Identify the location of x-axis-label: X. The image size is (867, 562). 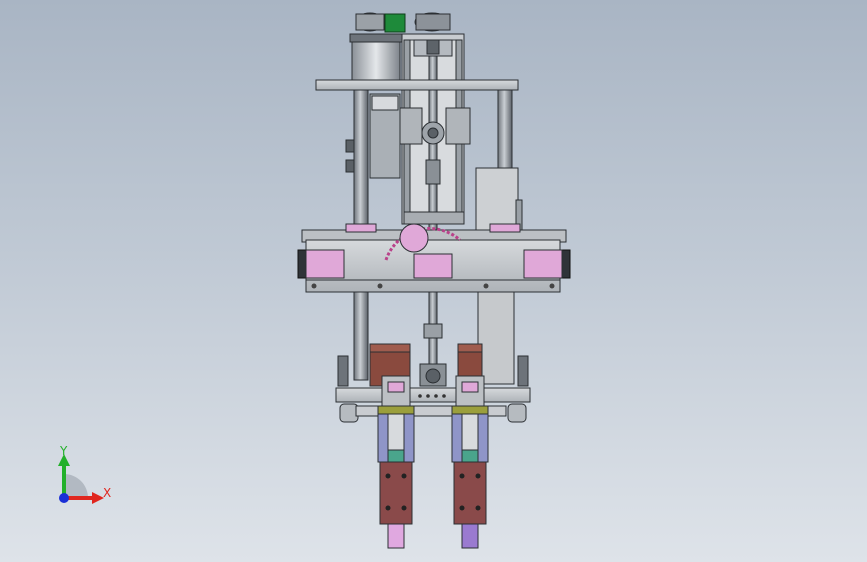
(107, 493).